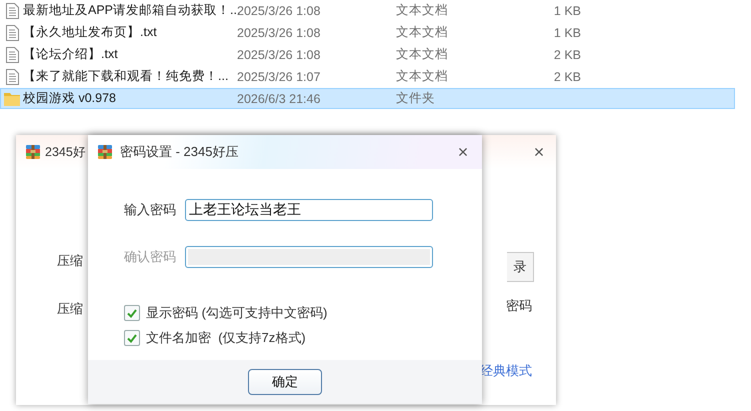 This screenshot has width=751, height=411. I want to click on file-date: 2025/3/26 1:07, so click(279, 77).